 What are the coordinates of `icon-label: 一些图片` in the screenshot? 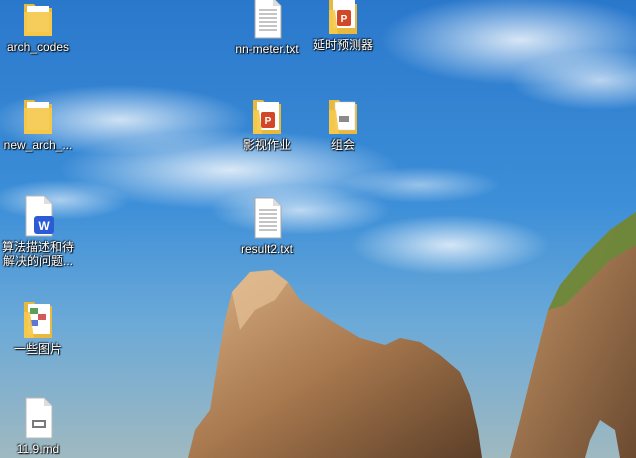 It's located at (37, 349).